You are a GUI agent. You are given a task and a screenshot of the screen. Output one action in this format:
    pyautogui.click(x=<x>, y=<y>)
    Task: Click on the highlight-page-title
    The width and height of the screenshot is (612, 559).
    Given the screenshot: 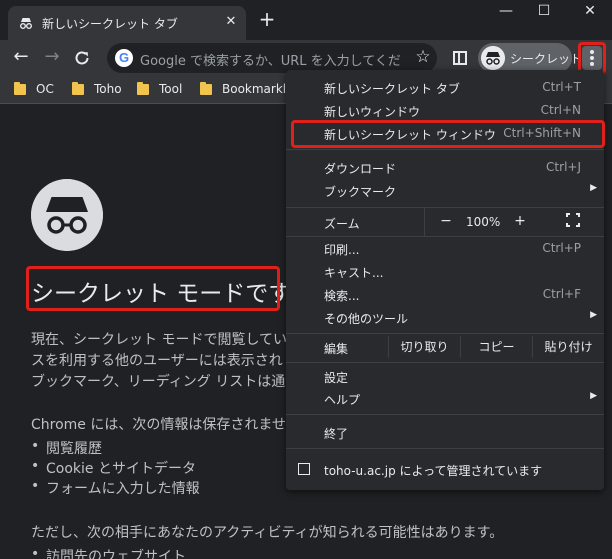 What is the action you would take?
    pyautogui.click(x=153, y=288)
    